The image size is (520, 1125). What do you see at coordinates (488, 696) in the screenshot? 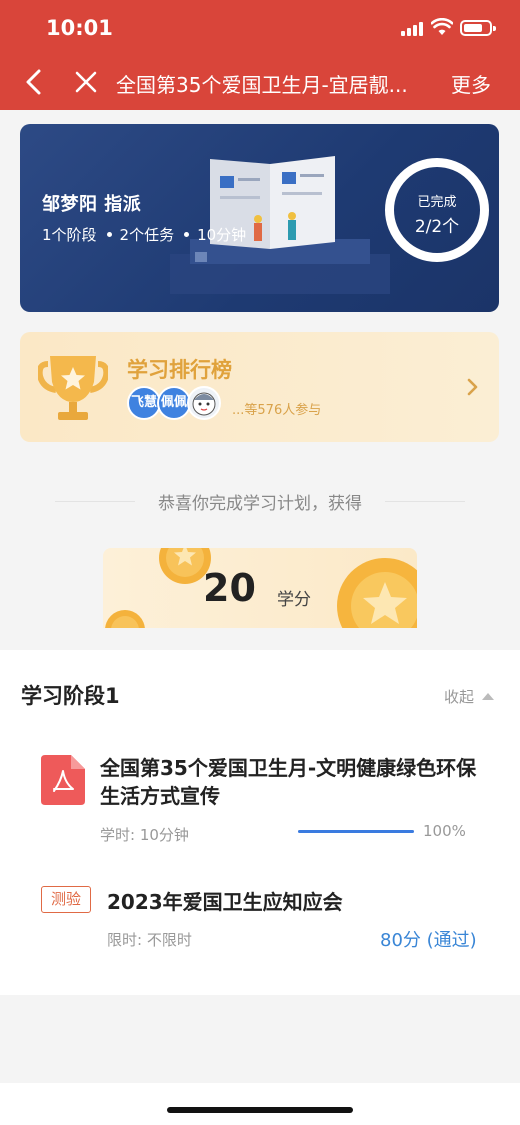
I see `caret-up-icon` at bounding box center [488, 696].